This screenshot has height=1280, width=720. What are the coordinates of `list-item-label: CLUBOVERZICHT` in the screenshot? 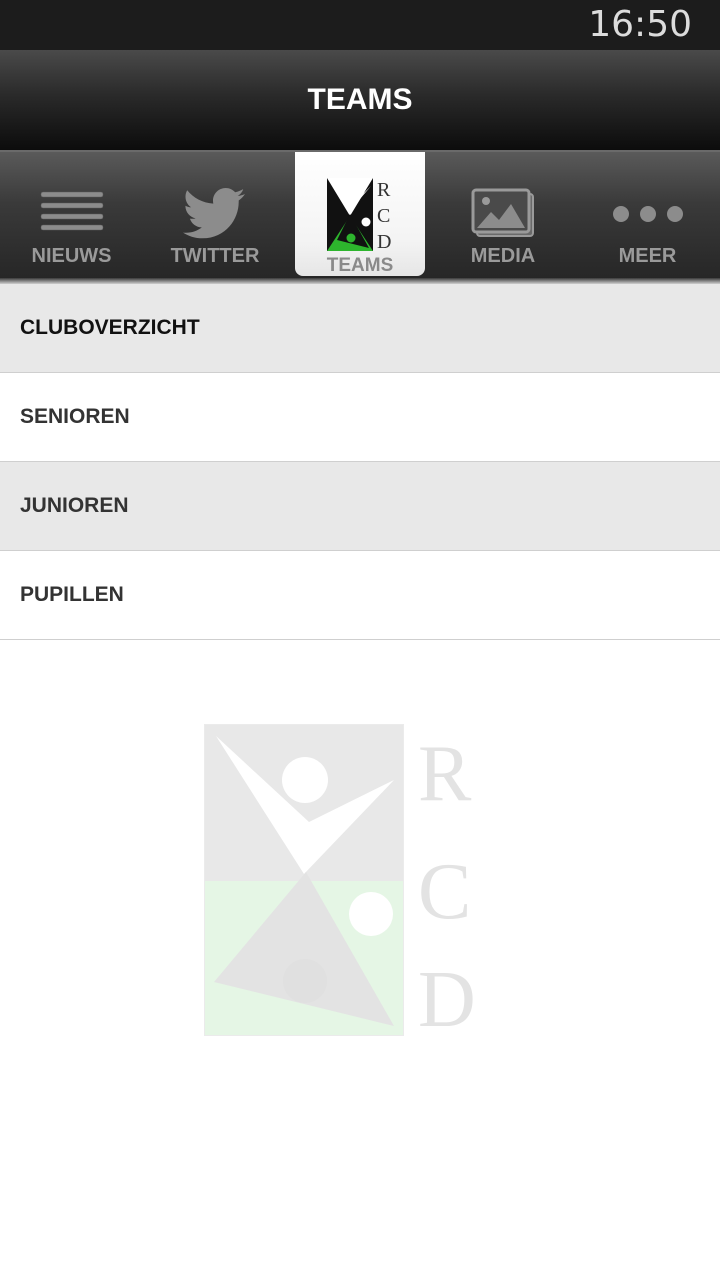 It's located at (110, 327).